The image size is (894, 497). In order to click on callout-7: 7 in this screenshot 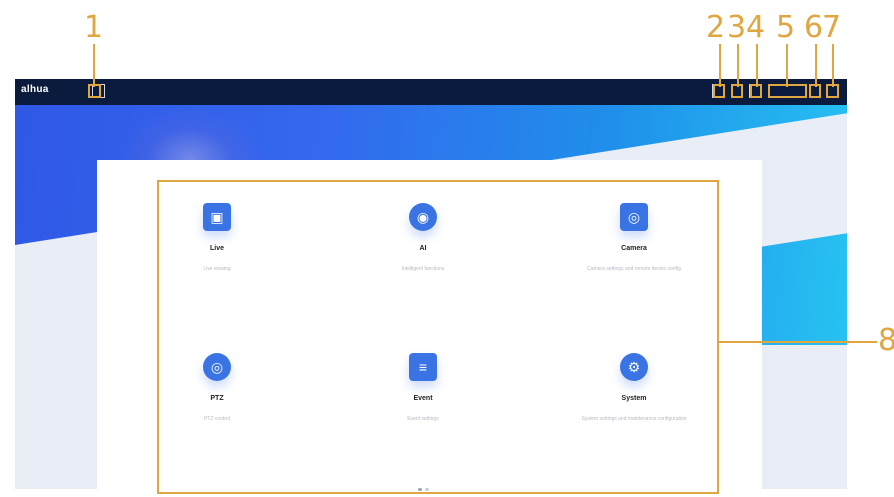, I will do `click(832, 27)`.